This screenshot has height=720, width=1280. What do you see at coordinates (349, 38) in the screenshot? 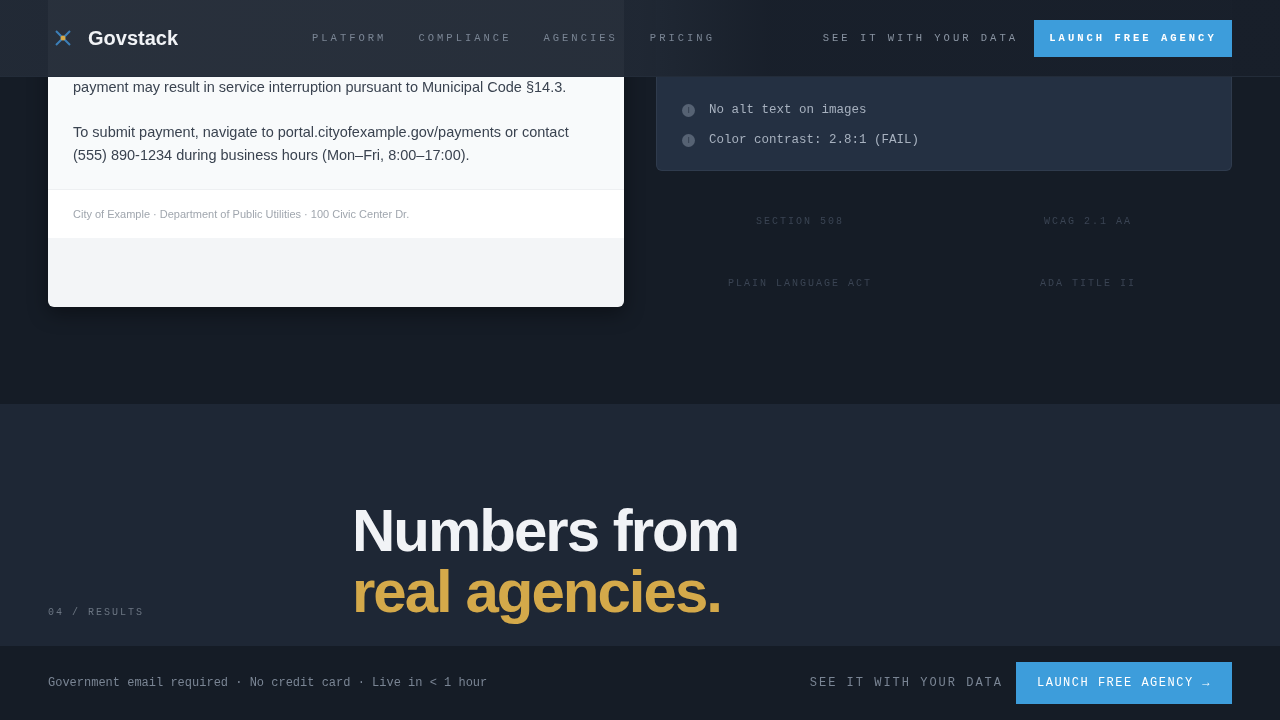
I see `nav-link: PLATFORM` at bounding box center [349, 38].